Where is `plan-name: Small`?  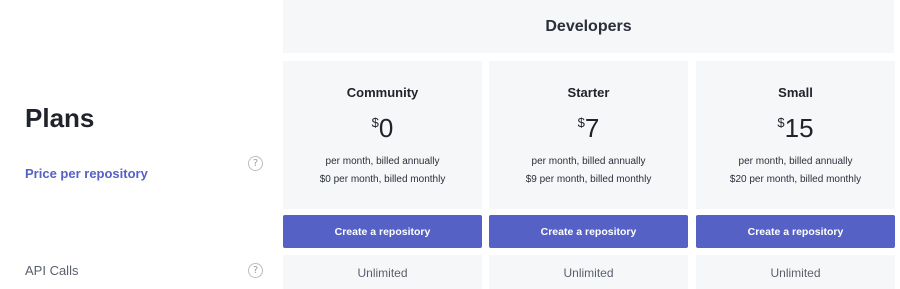 plan-name: Small is located at coordinates (795, 92).